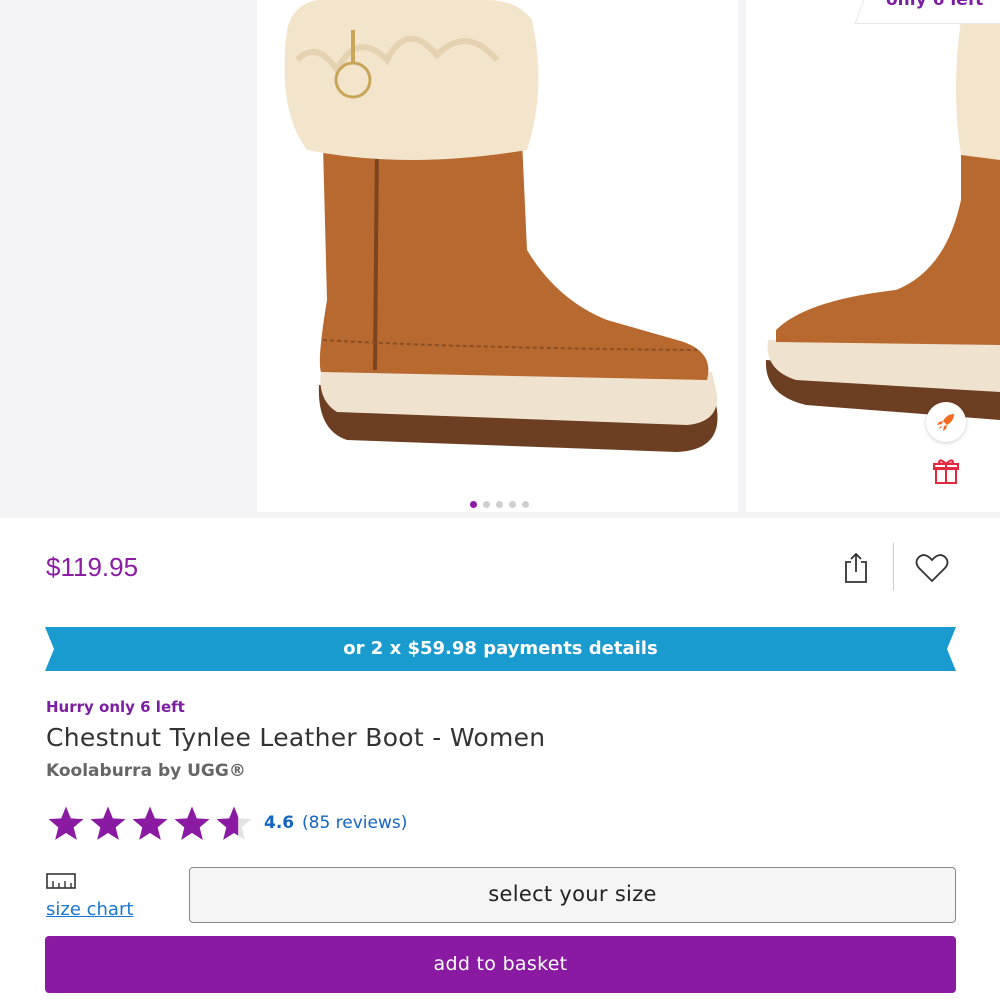 This screenshot has height=1000, width=1000. I want to click on payment-banner: or 2 x $59.98 payments details, so click(500, 649).